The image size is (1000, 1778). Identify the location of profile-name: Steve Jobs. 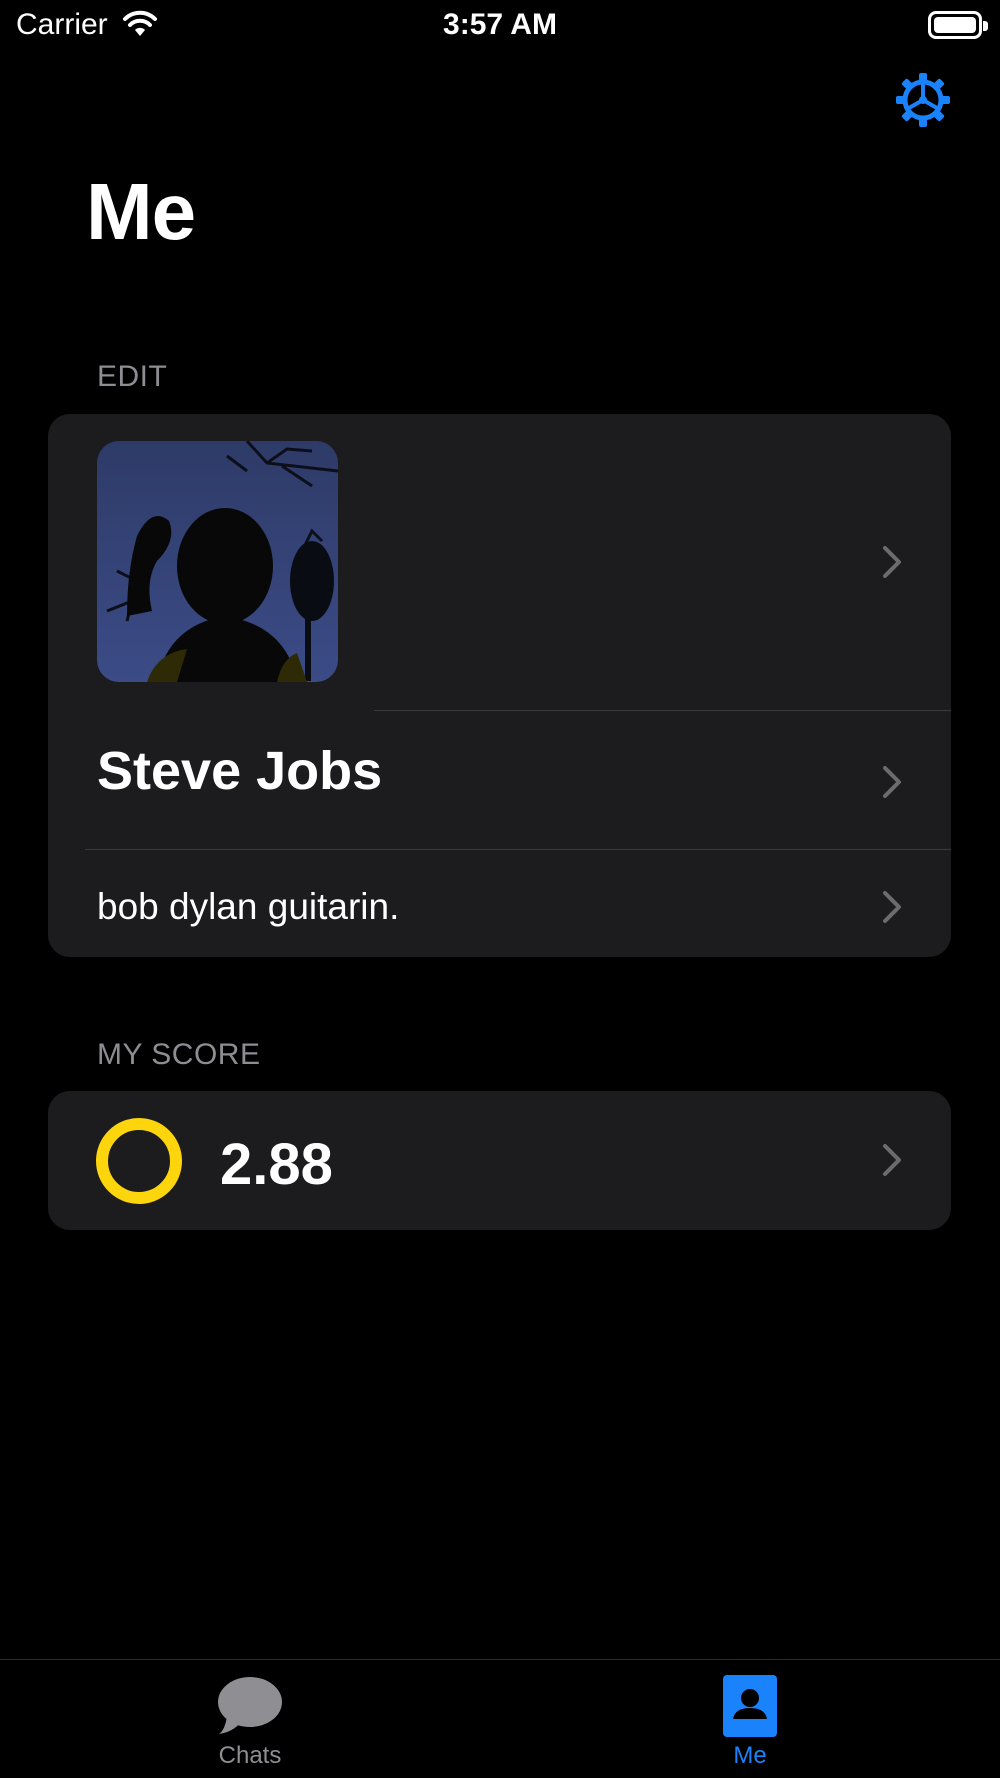
(240, 771).